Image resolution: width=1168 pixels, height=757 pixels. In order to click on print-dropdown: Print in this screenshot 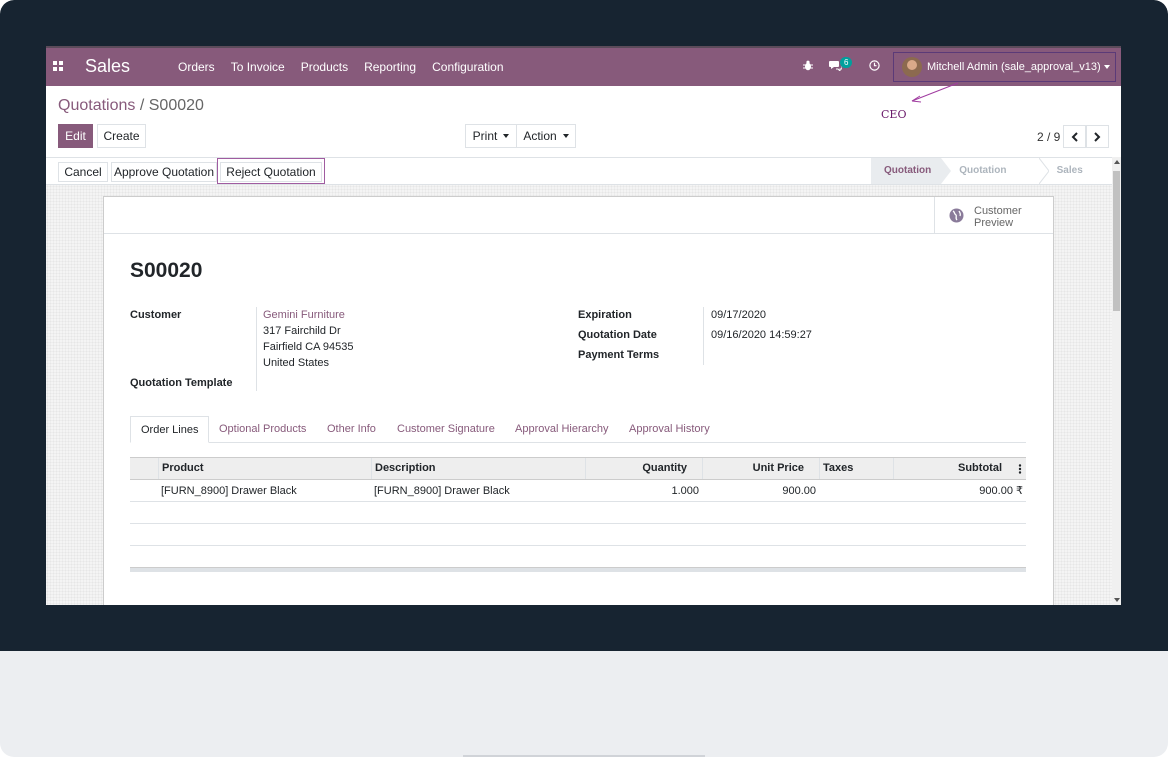, I will do `click(491, 136)`.